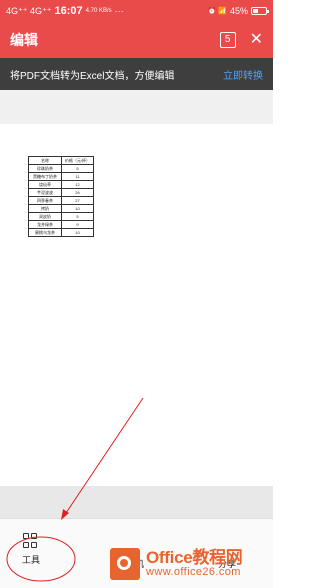  What do you see at coordinates (136, 11) in the screenshot?
I see `status-bar: 4G⁺⁺ 4G⁺⁺ 16:07 4.70 KB/s ··· ⏰ 📶 45%` at bounding box center [136, 11].